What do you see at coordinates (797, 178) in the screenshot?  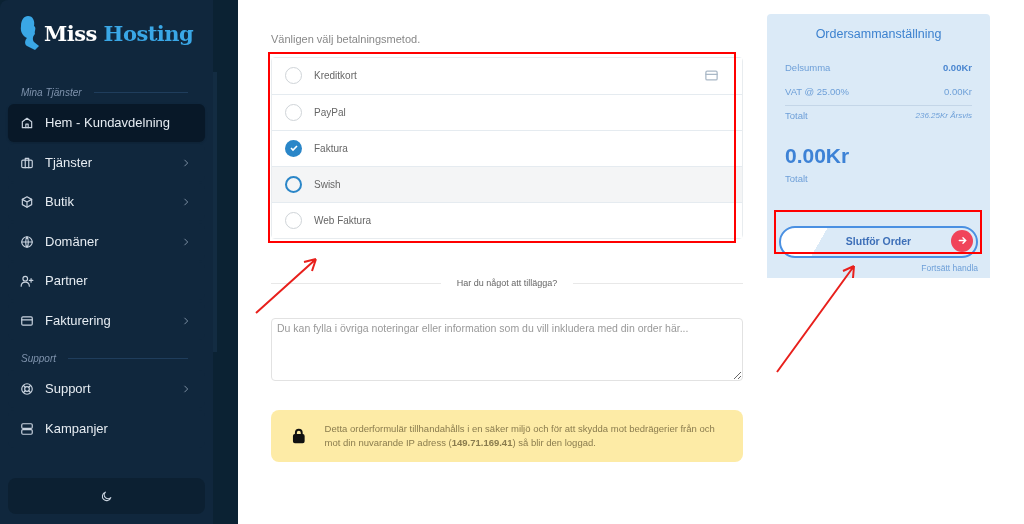 I see `total-caption: Totalt` at bounding box center [797, 178].